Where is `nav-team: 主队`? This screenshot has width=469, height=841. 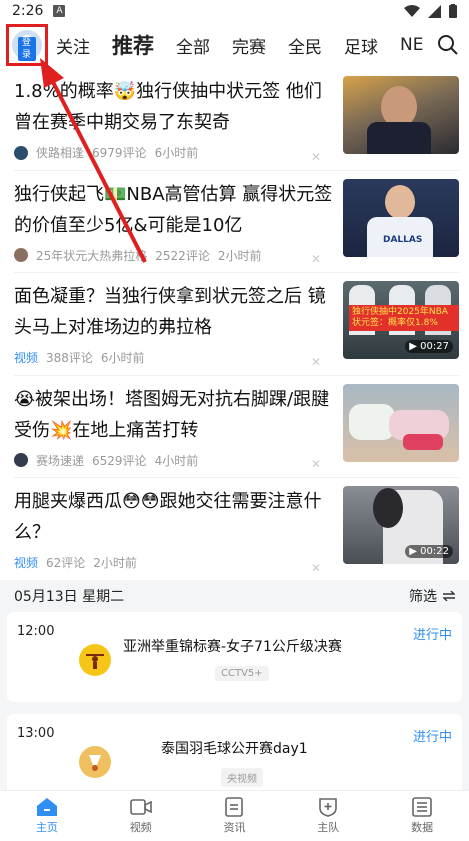
nav-team: 主队 is located at coordinates (328, 816).